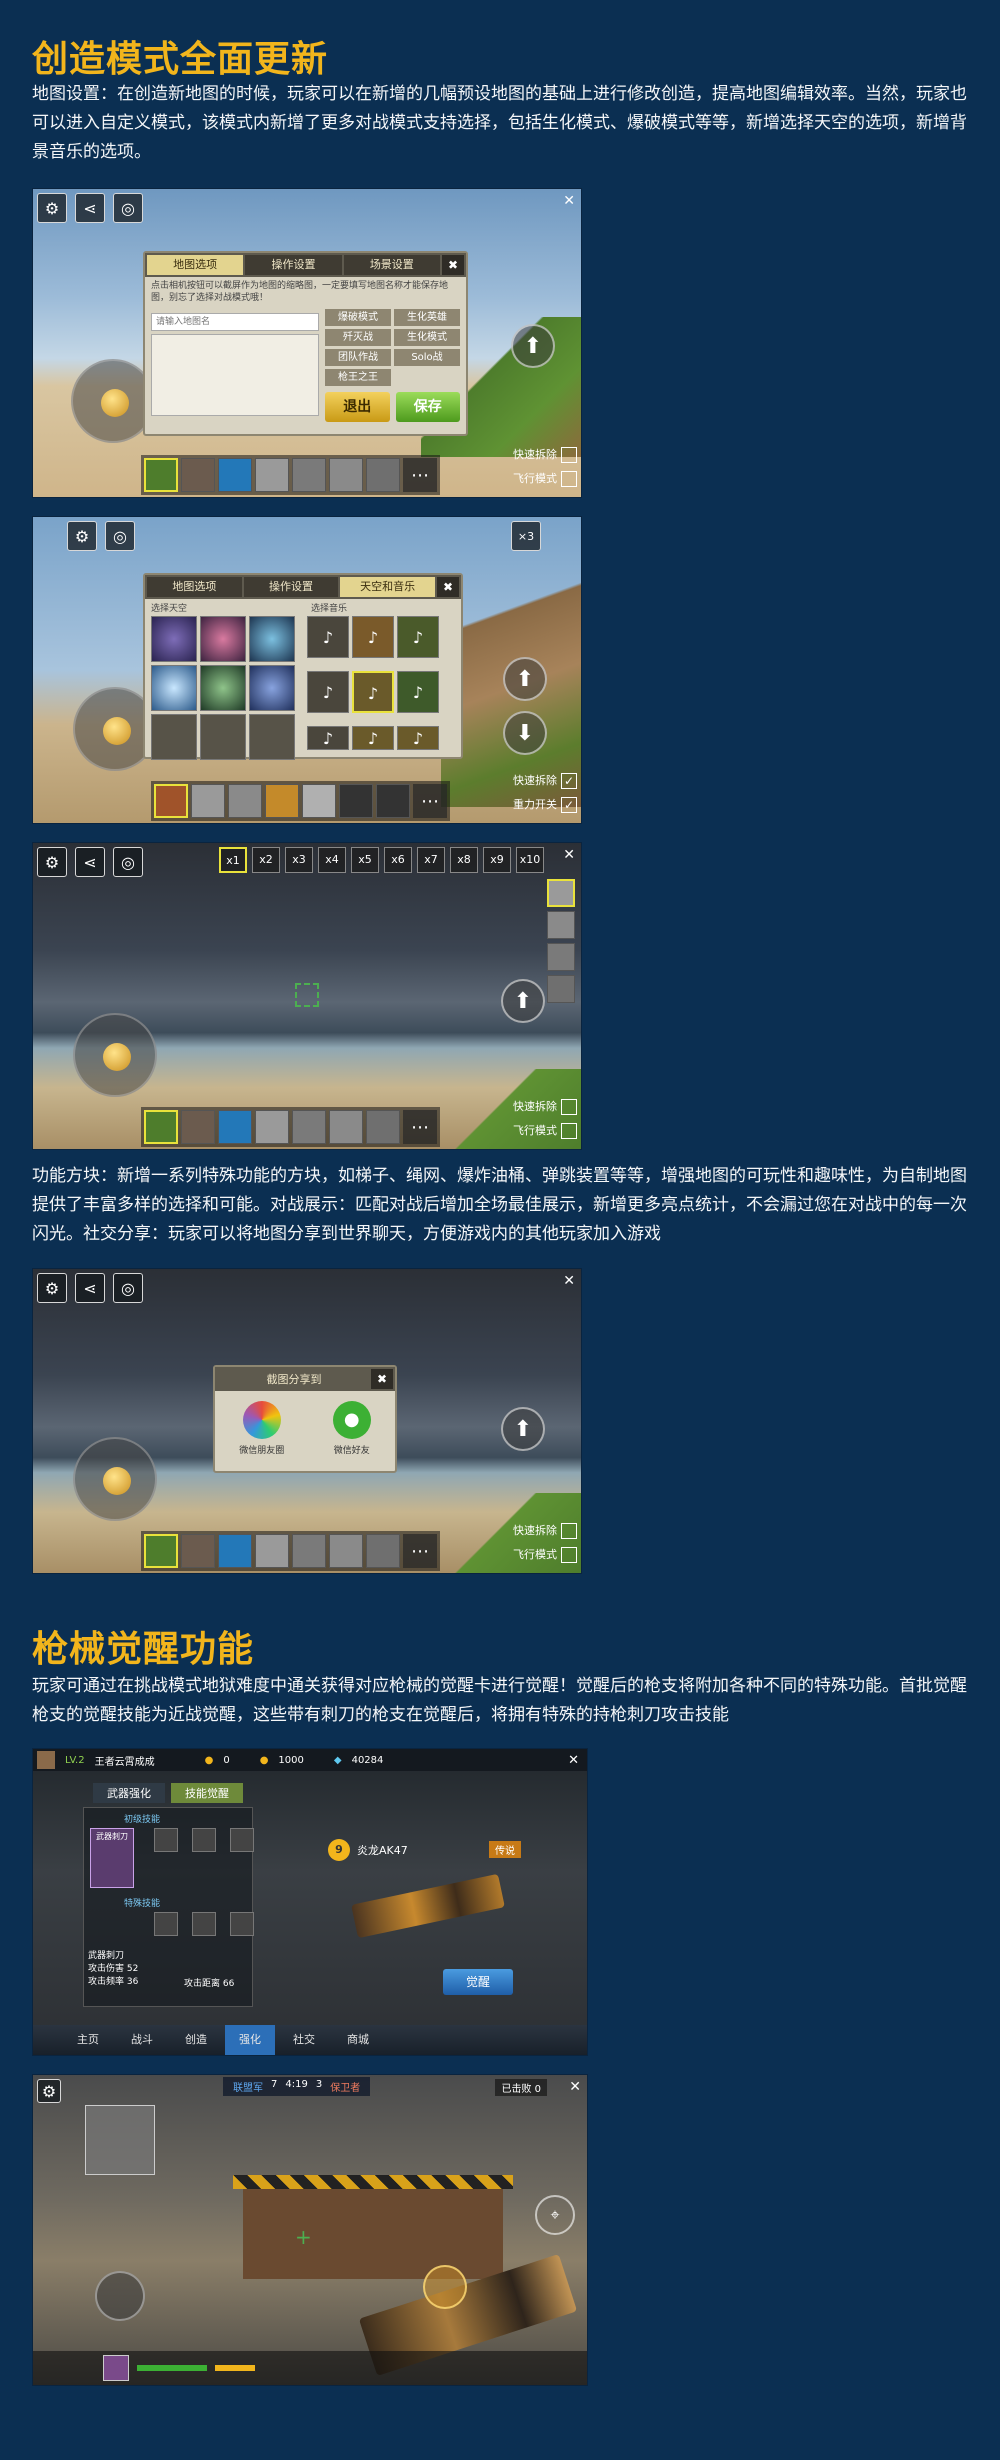  I want to click on share-moments-button: 微信朋友圈, so click(261, 1428).